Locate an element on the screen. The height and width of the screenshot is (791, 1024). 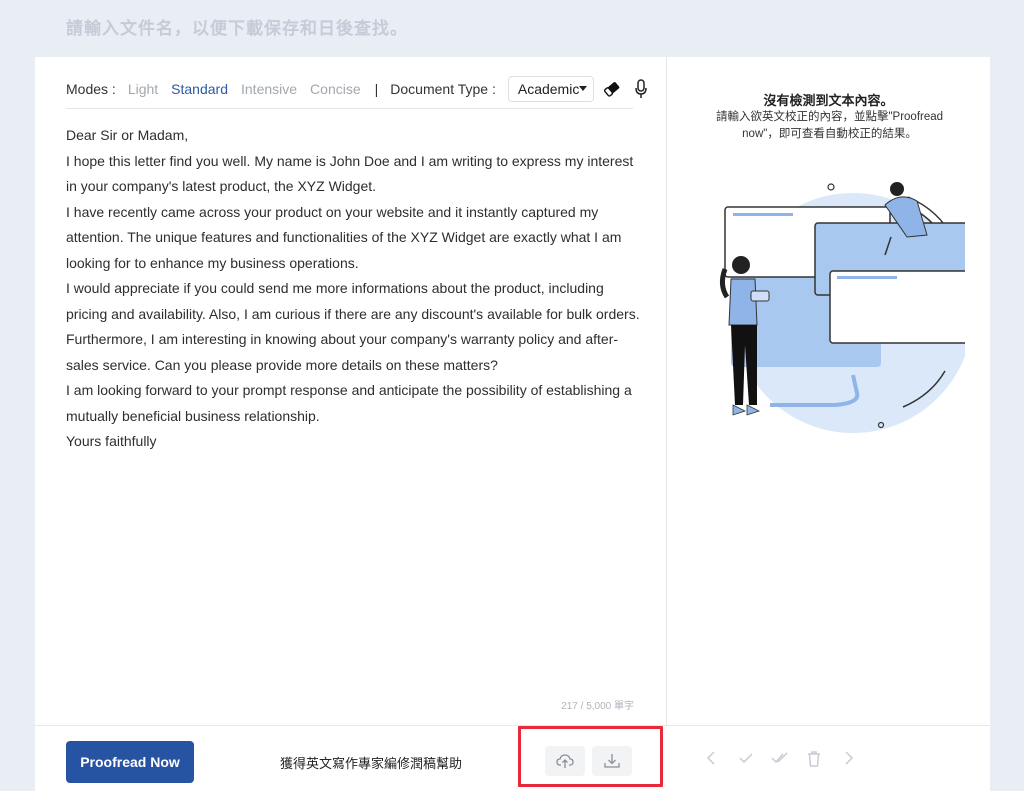
proofread-now-button: Proofread Now is located at coordinates (130, 762).